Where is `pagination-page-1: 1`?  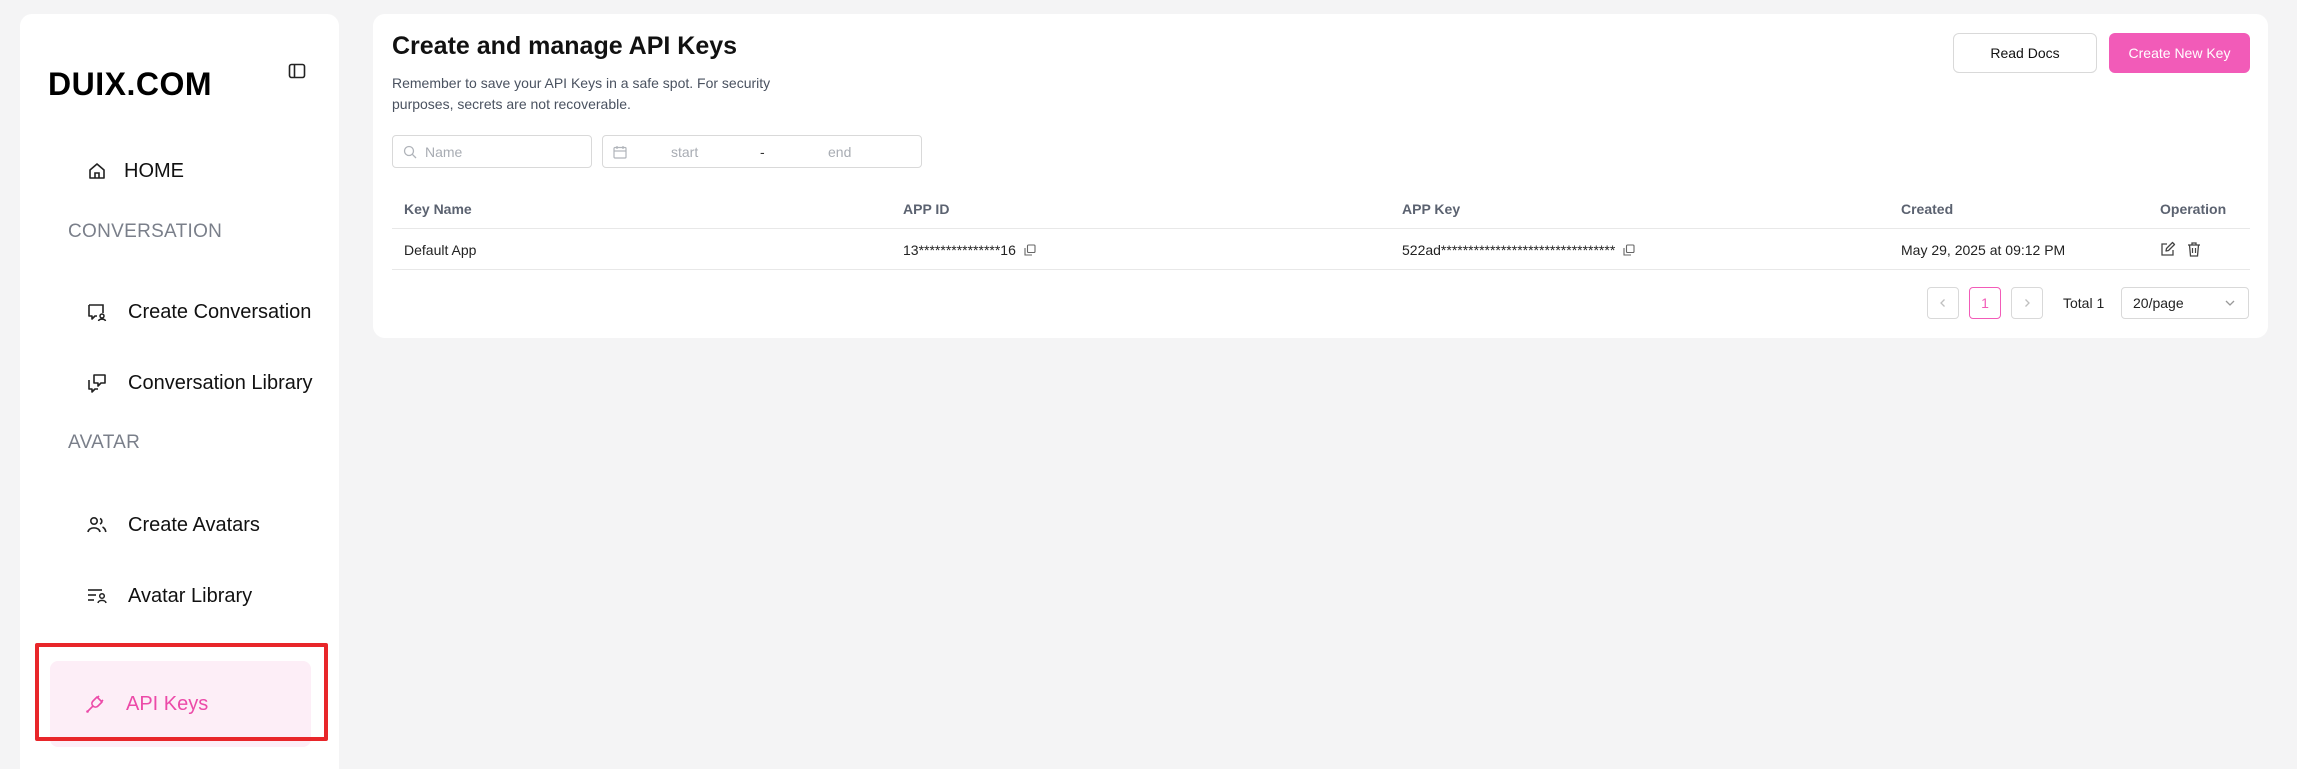 pagination-page-1: 1 is located at coordinates (1985, 303).